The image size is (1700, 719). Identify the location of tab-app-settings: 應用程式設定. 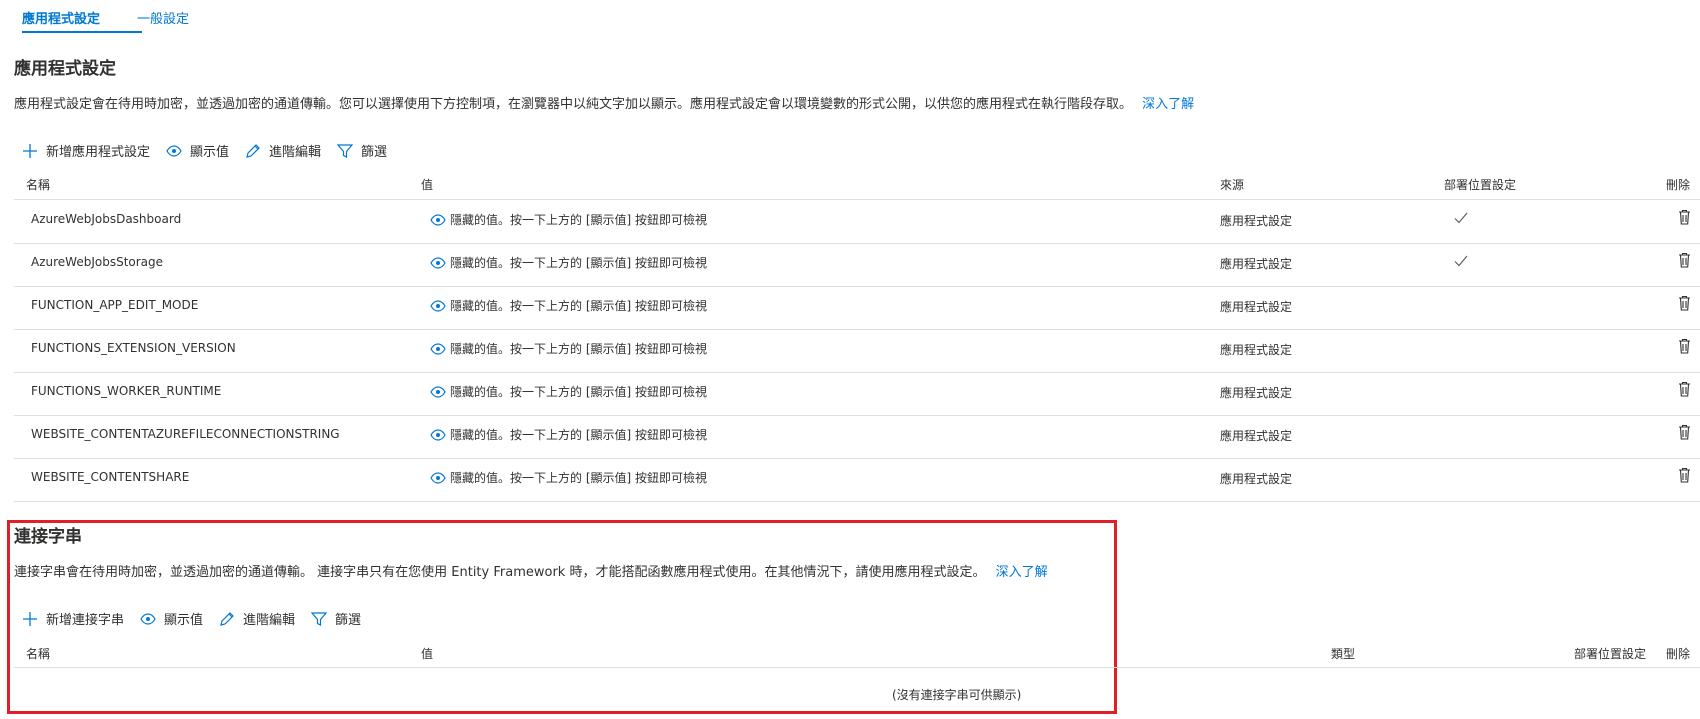
(61, 17).